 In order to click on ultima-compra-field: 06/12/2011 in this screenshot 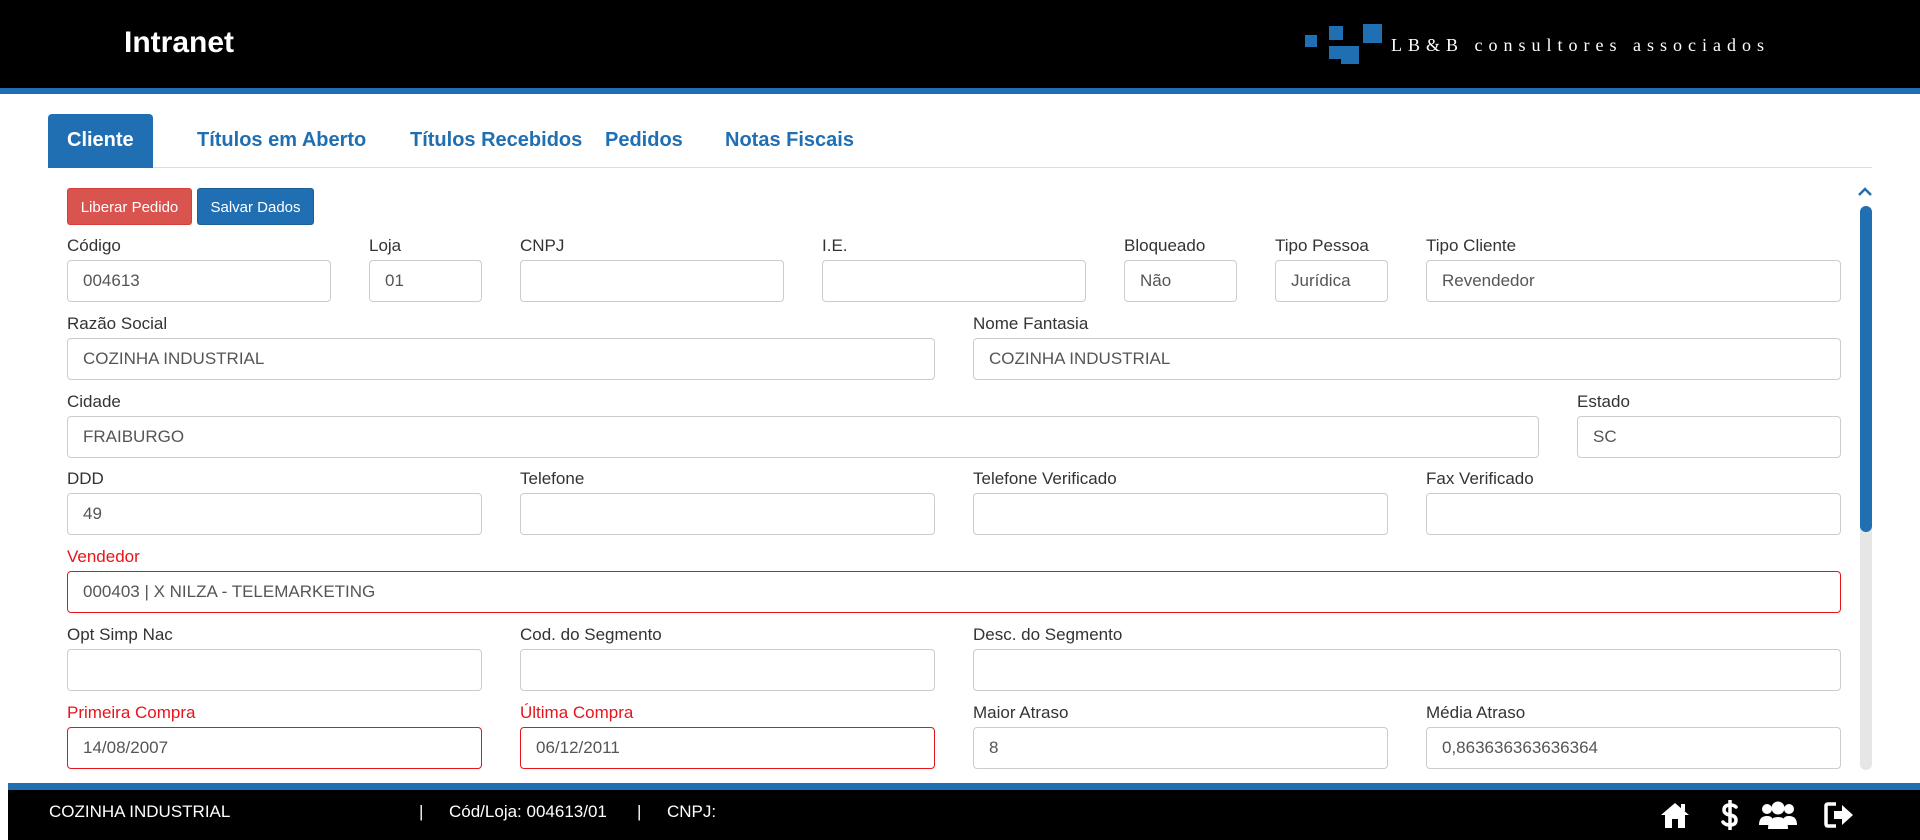, I will do `click(727, 748)`.